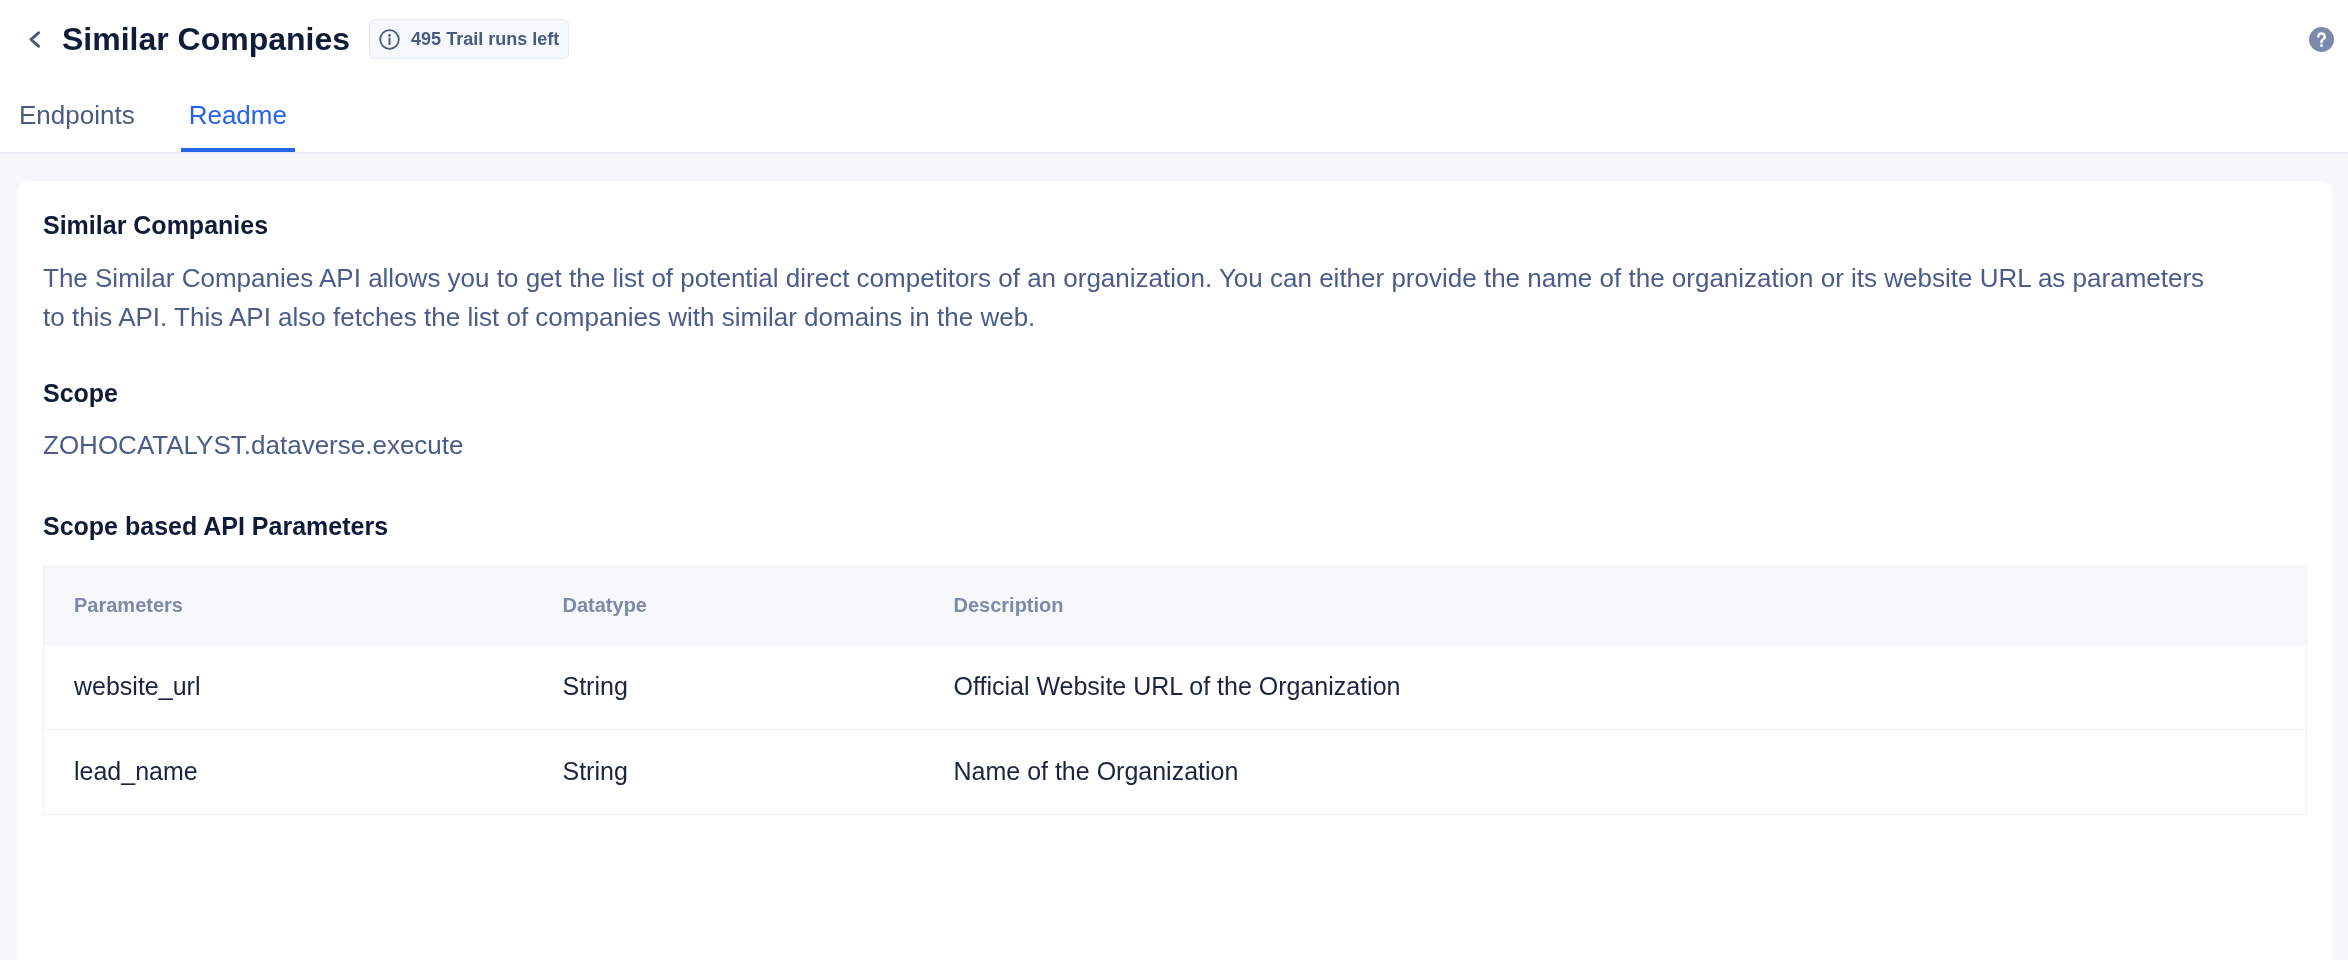 Image resolution: width=2348 pixels, height=960 pixels. What do you see at coordinates (1615, 605) in the screenshot?
I see `column-header: Description` at bounding box center [1615, 605].